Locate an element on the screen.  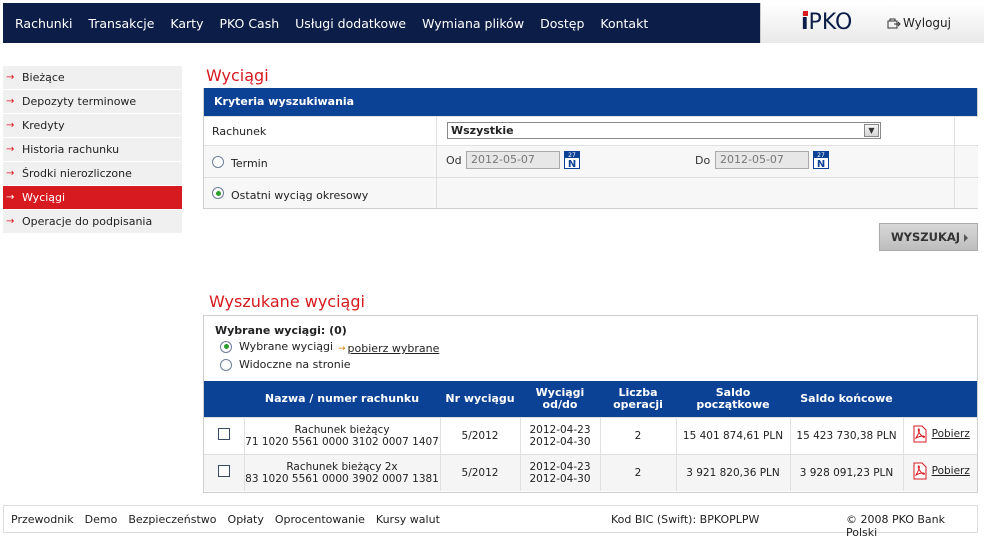
nav-item-dostep: Dostęp is located at coordinates (562, 23).